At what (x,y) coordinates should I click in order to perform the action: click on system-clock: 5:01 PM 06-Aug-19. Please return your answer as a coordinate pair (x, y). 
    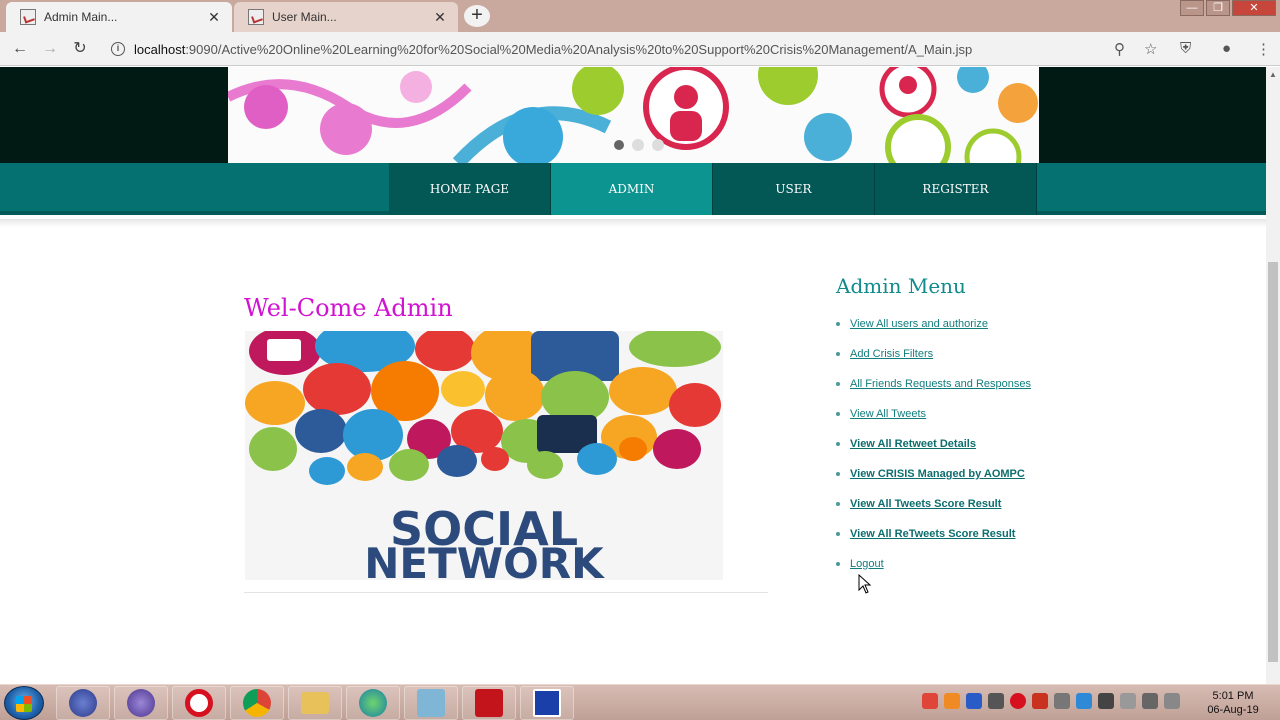
    Looking at the image, I should click on (1233, 703).